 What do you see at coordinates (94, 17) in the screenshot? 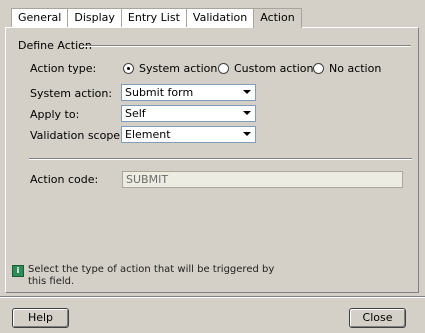
I see `tab-display: Display` at bounding box center [94, 17].